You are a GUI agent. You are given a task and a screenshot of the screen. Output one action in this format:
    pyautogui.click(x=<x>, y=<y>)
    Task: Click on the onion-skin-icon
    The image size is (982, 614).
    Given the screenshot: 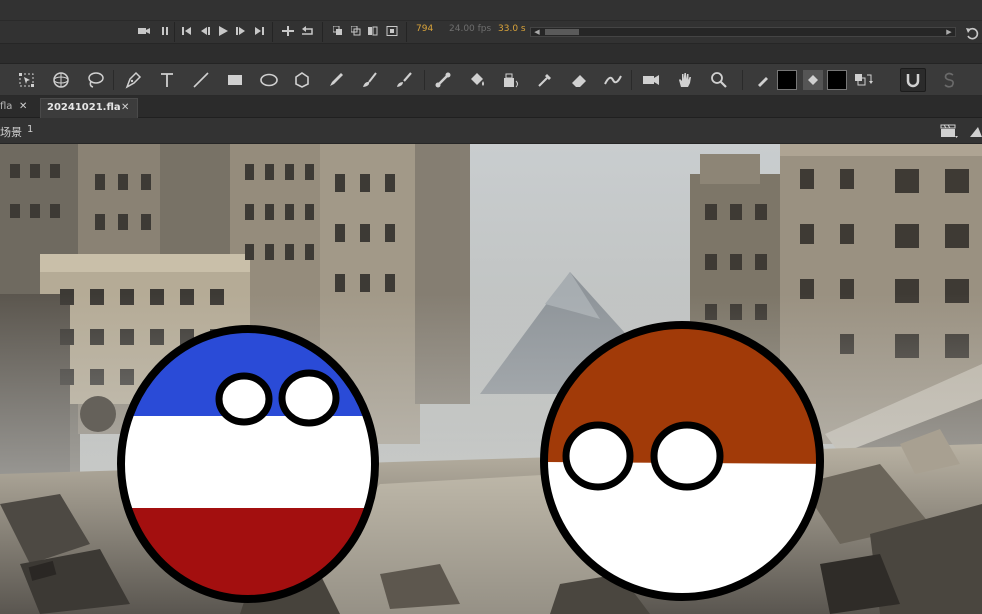 What is the action you would take?
    pyautogui.click(x=338, y=31)
    